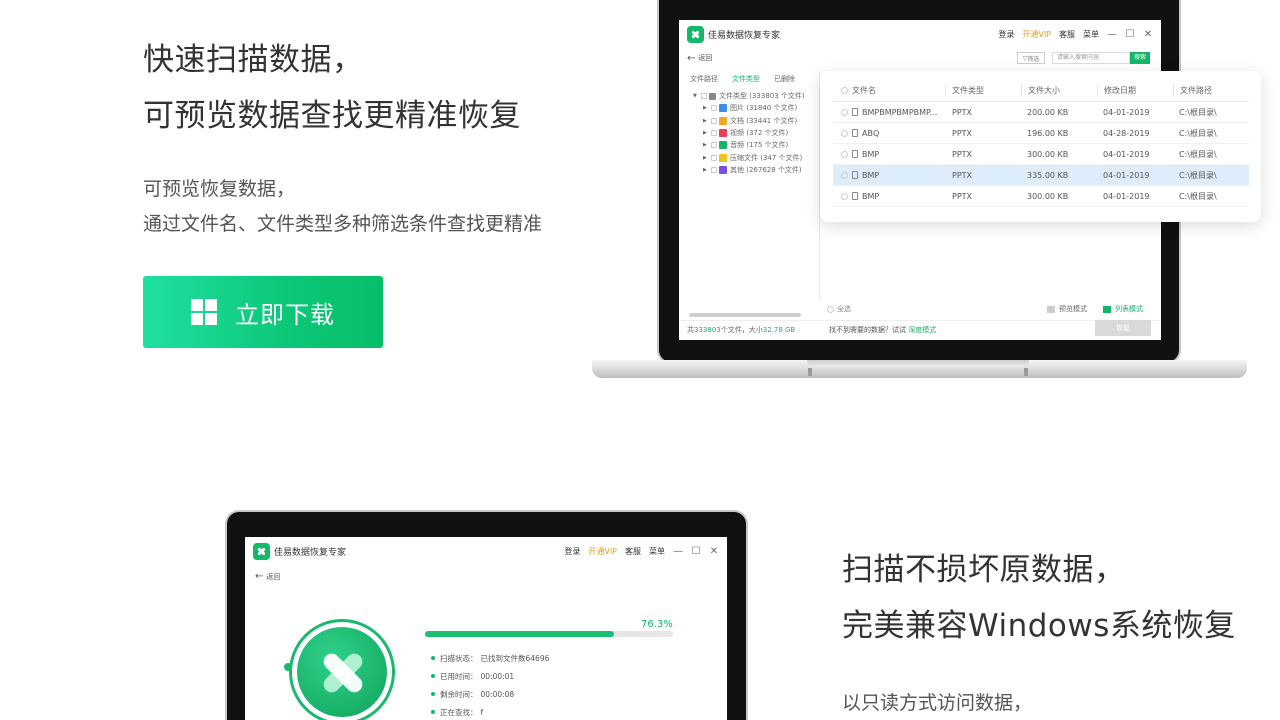 This screenshot has width=1280, height=720. What do you see at coordinates (758, 170) in the screenshot?
I see `tree-item: ▶ 其他 (267628 个文件)` at bounding box center [758, 170].